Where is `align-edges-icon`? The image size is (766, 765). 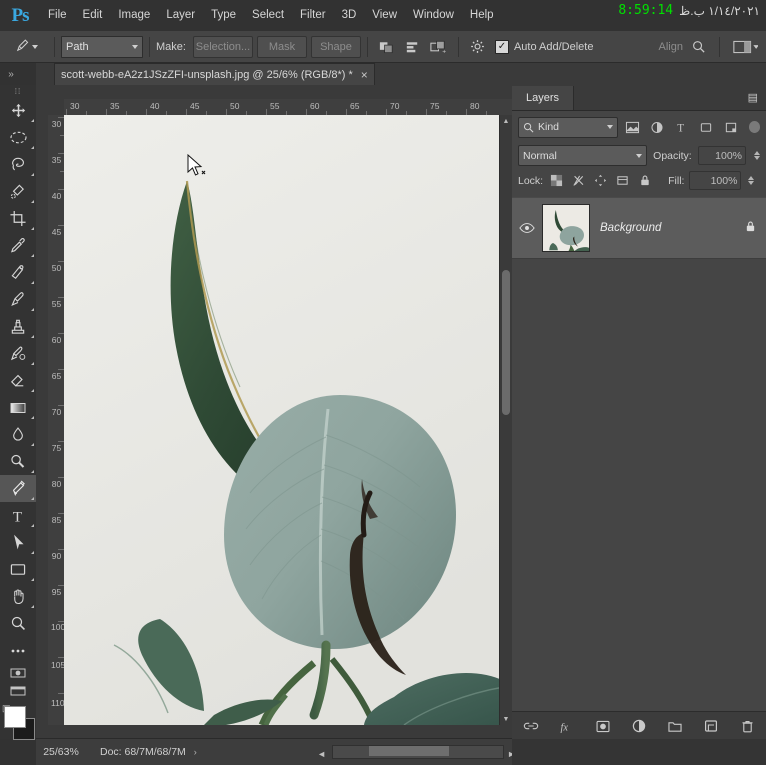
align-edges-icon is located at coordinates (698, 47).